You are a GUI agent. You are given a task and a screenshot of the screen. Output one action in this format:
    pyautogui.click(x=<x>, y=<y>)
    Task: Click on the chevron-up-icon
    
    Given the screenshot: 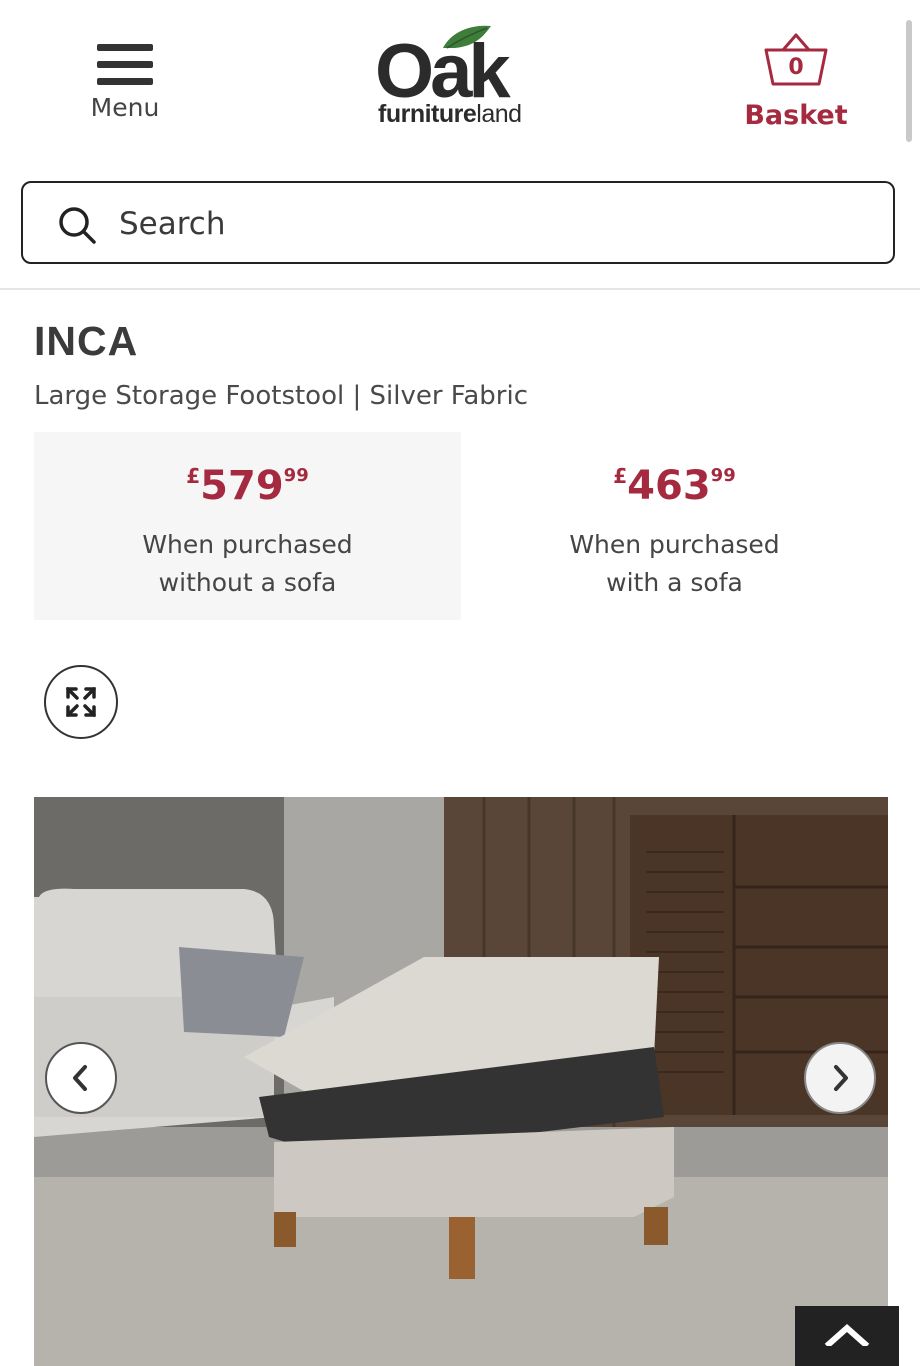 What is the action you would take?
    pyautogui.click(x=847, y=1334)
    